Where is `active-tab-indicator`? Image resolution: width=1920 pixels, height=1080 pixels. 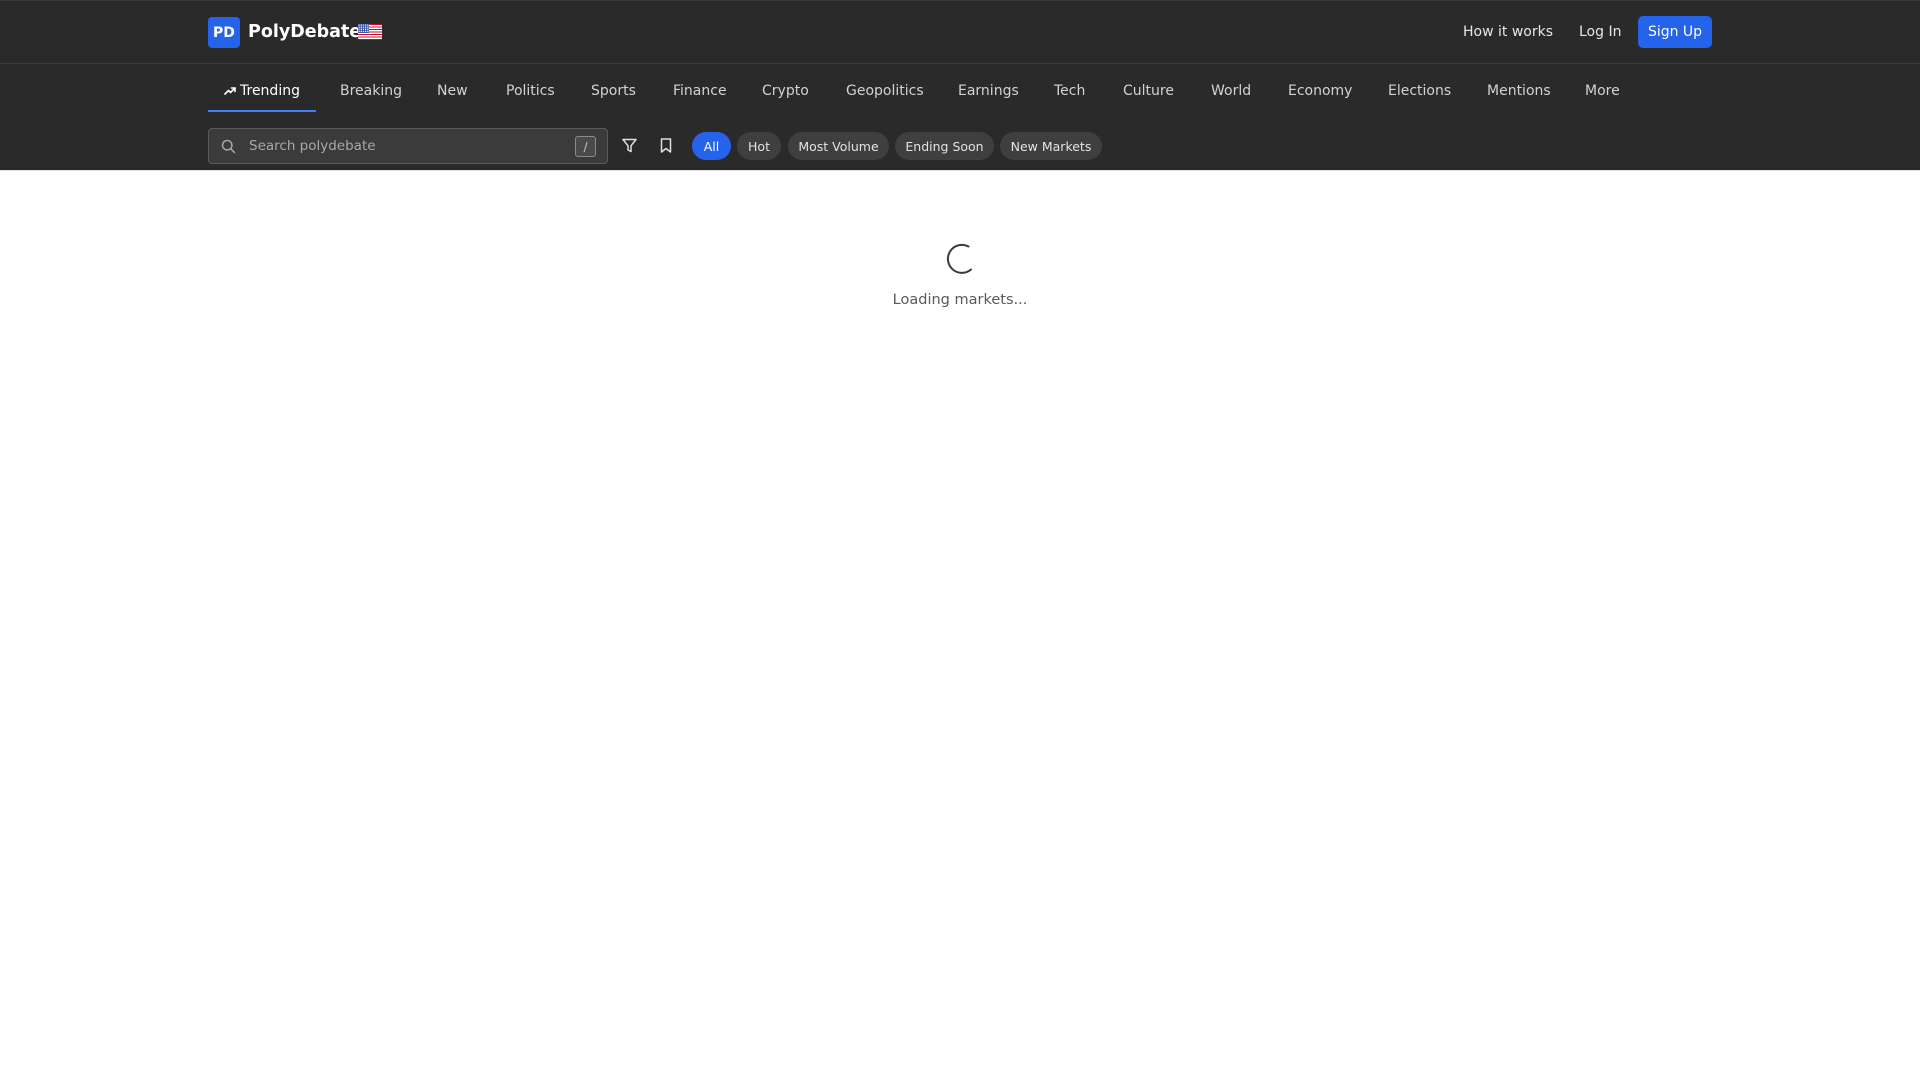
active-tab-indicator is located at coordinates (262, 111).